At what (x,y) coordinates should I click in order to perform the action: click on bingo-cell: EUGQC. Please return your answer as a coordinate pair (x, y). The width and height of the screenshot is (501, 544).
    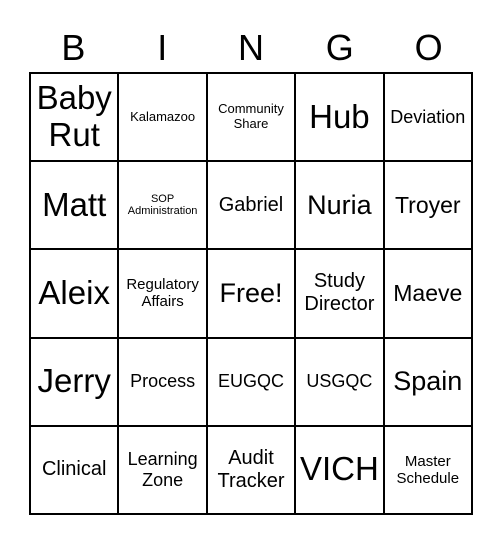
    Looking at the image, I should click on (251, 381).